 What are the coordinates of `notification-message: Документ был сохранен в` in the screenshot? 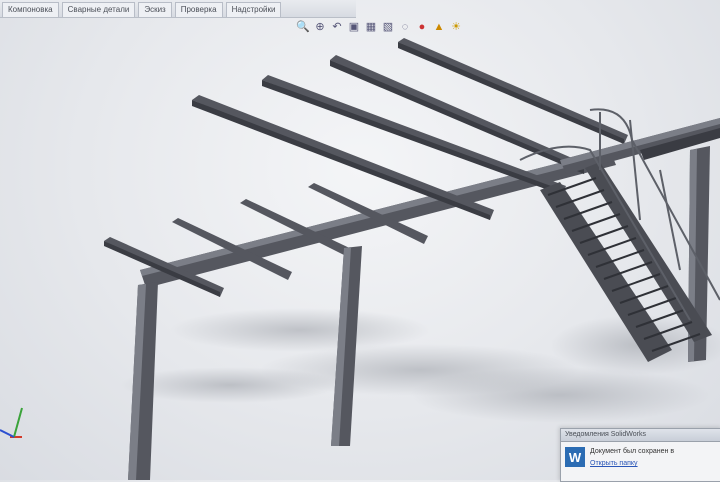 It's located at (632, 451).